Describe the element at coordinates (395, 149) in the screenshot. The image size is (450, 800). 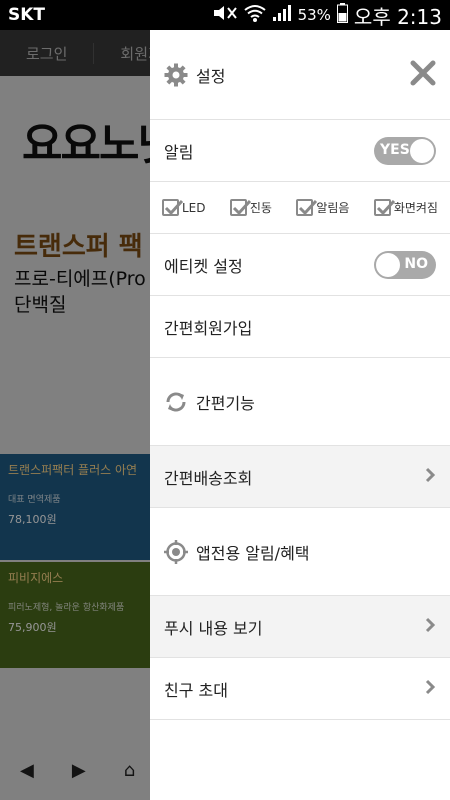
I see `toggle-label: YES` at that location.